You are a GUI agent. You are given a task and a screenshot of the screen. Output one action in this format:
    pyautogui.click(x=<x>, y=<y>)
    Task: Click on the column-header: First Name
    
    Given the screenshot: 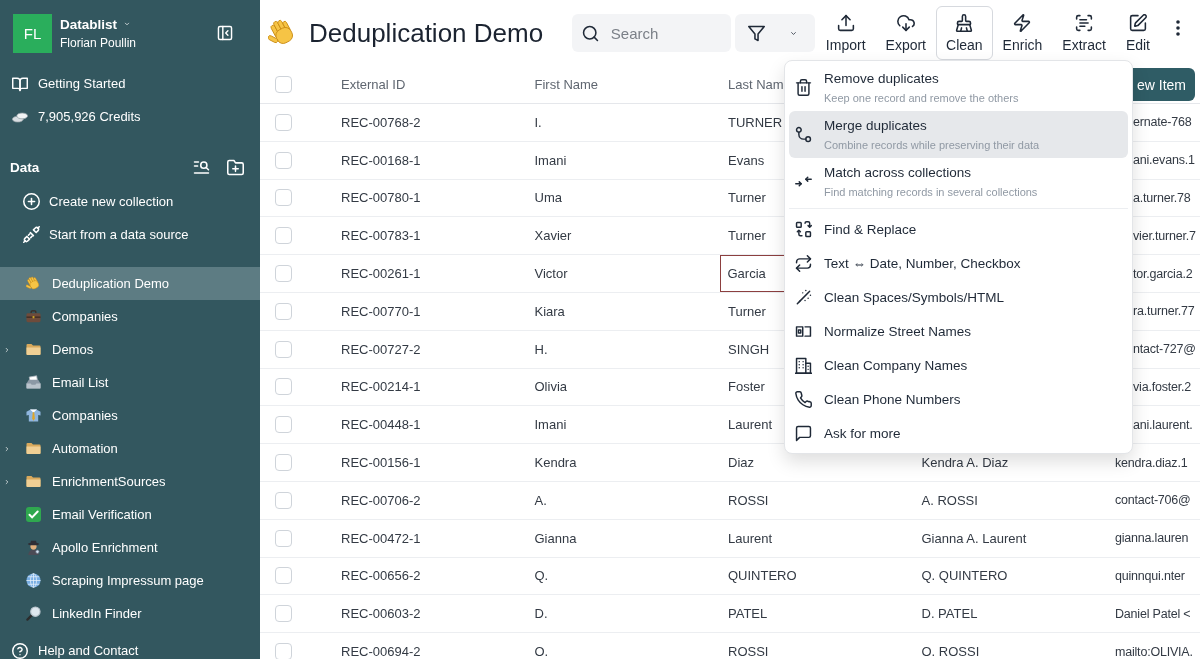 What is the action you would take?
    pyautogui.click(x=566, y=84)
    